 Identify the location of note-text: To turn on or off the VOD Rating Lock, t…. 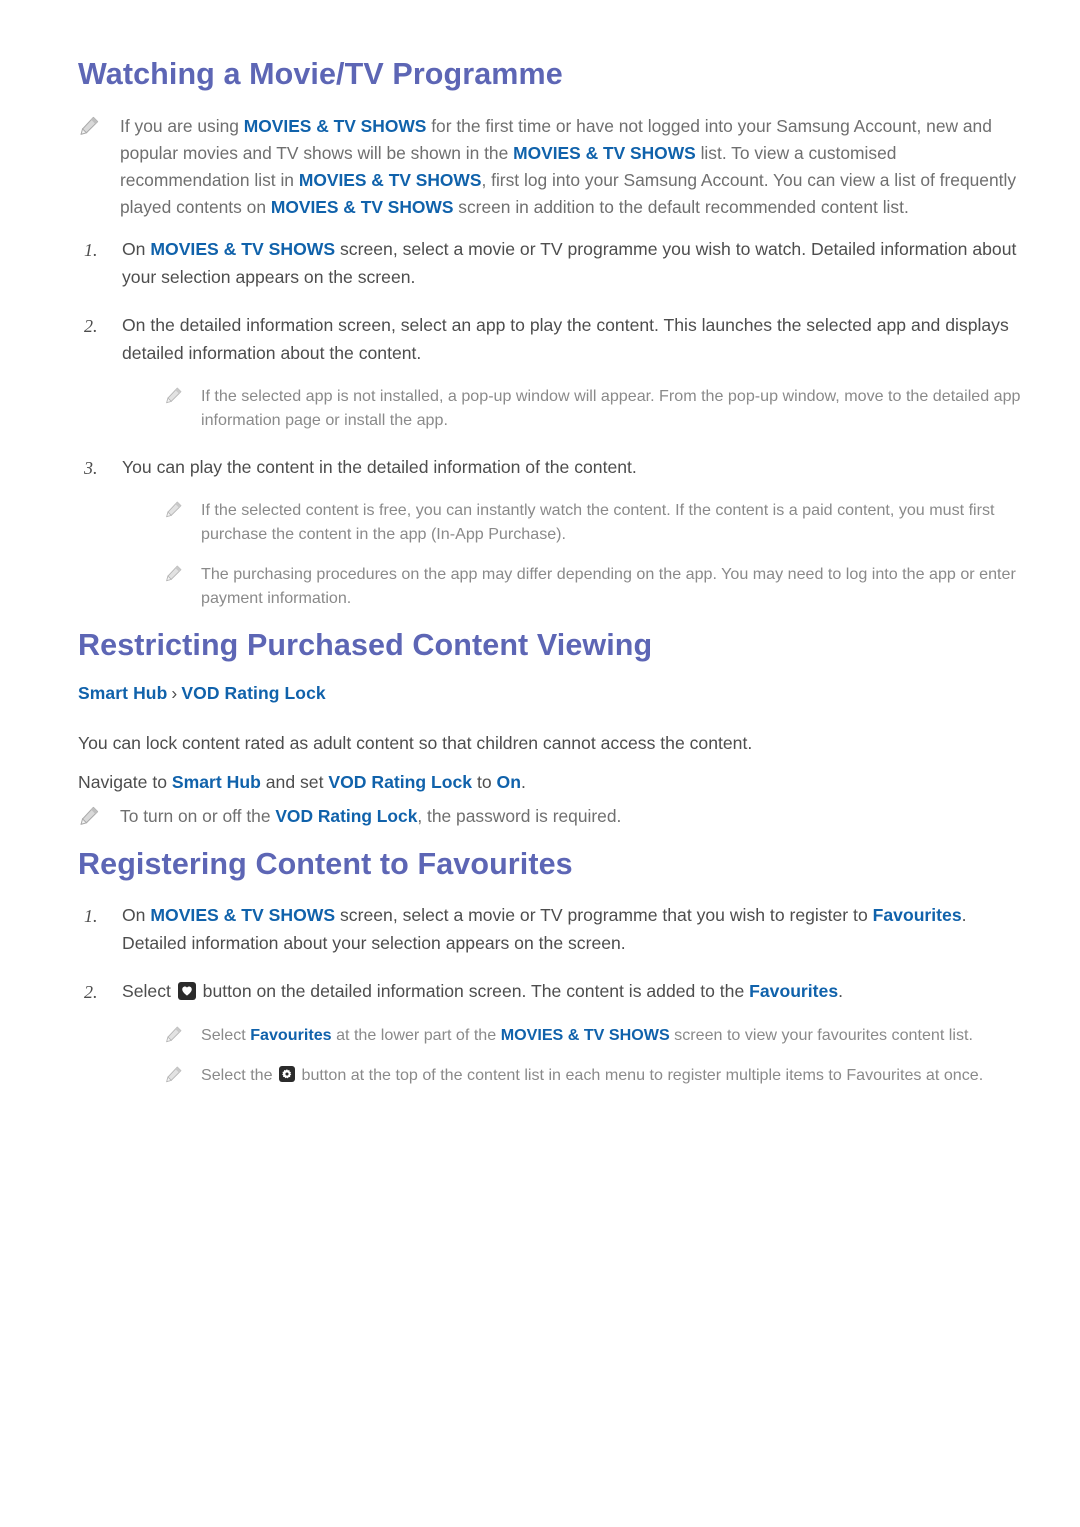
(371, 815).